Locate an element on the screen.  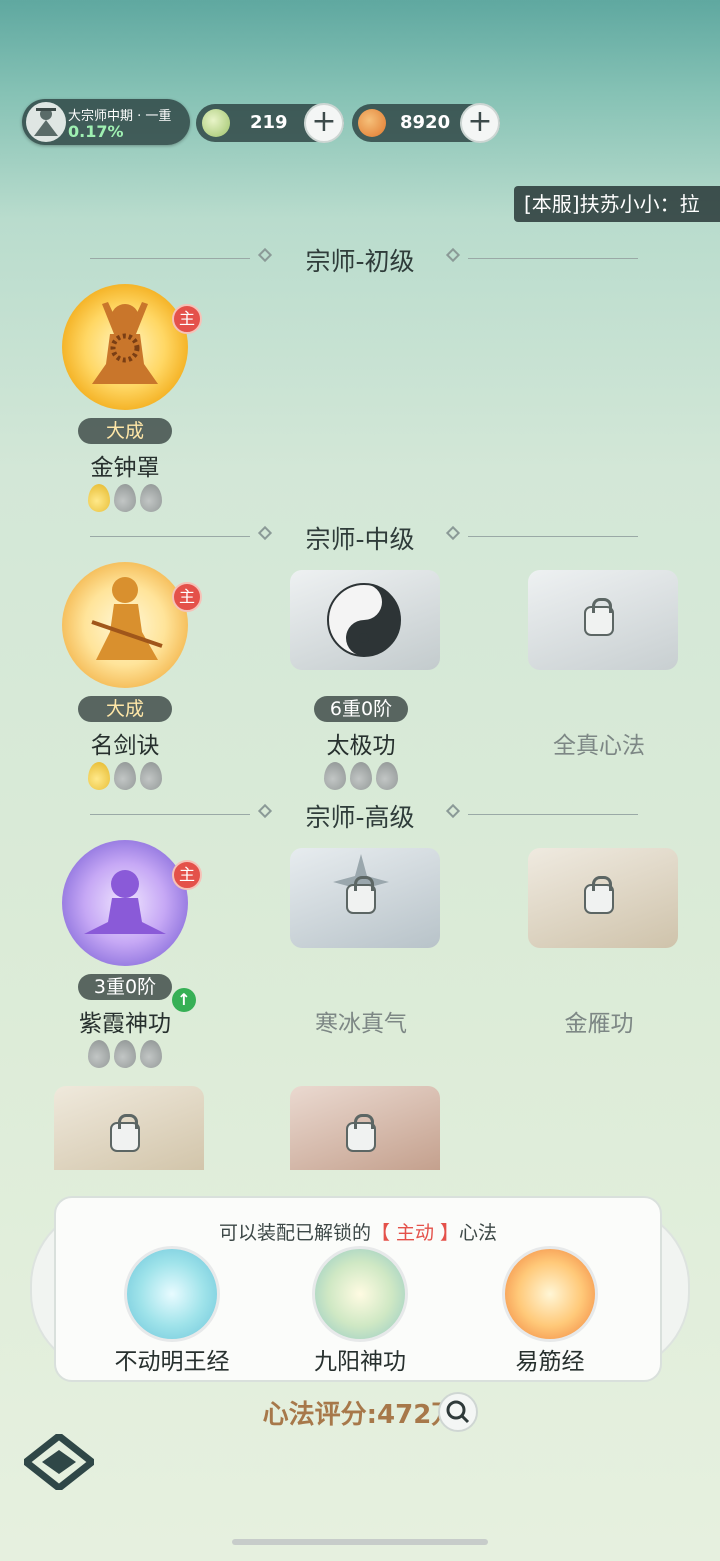
sword-master-icon is located at coordinates (125, 625).